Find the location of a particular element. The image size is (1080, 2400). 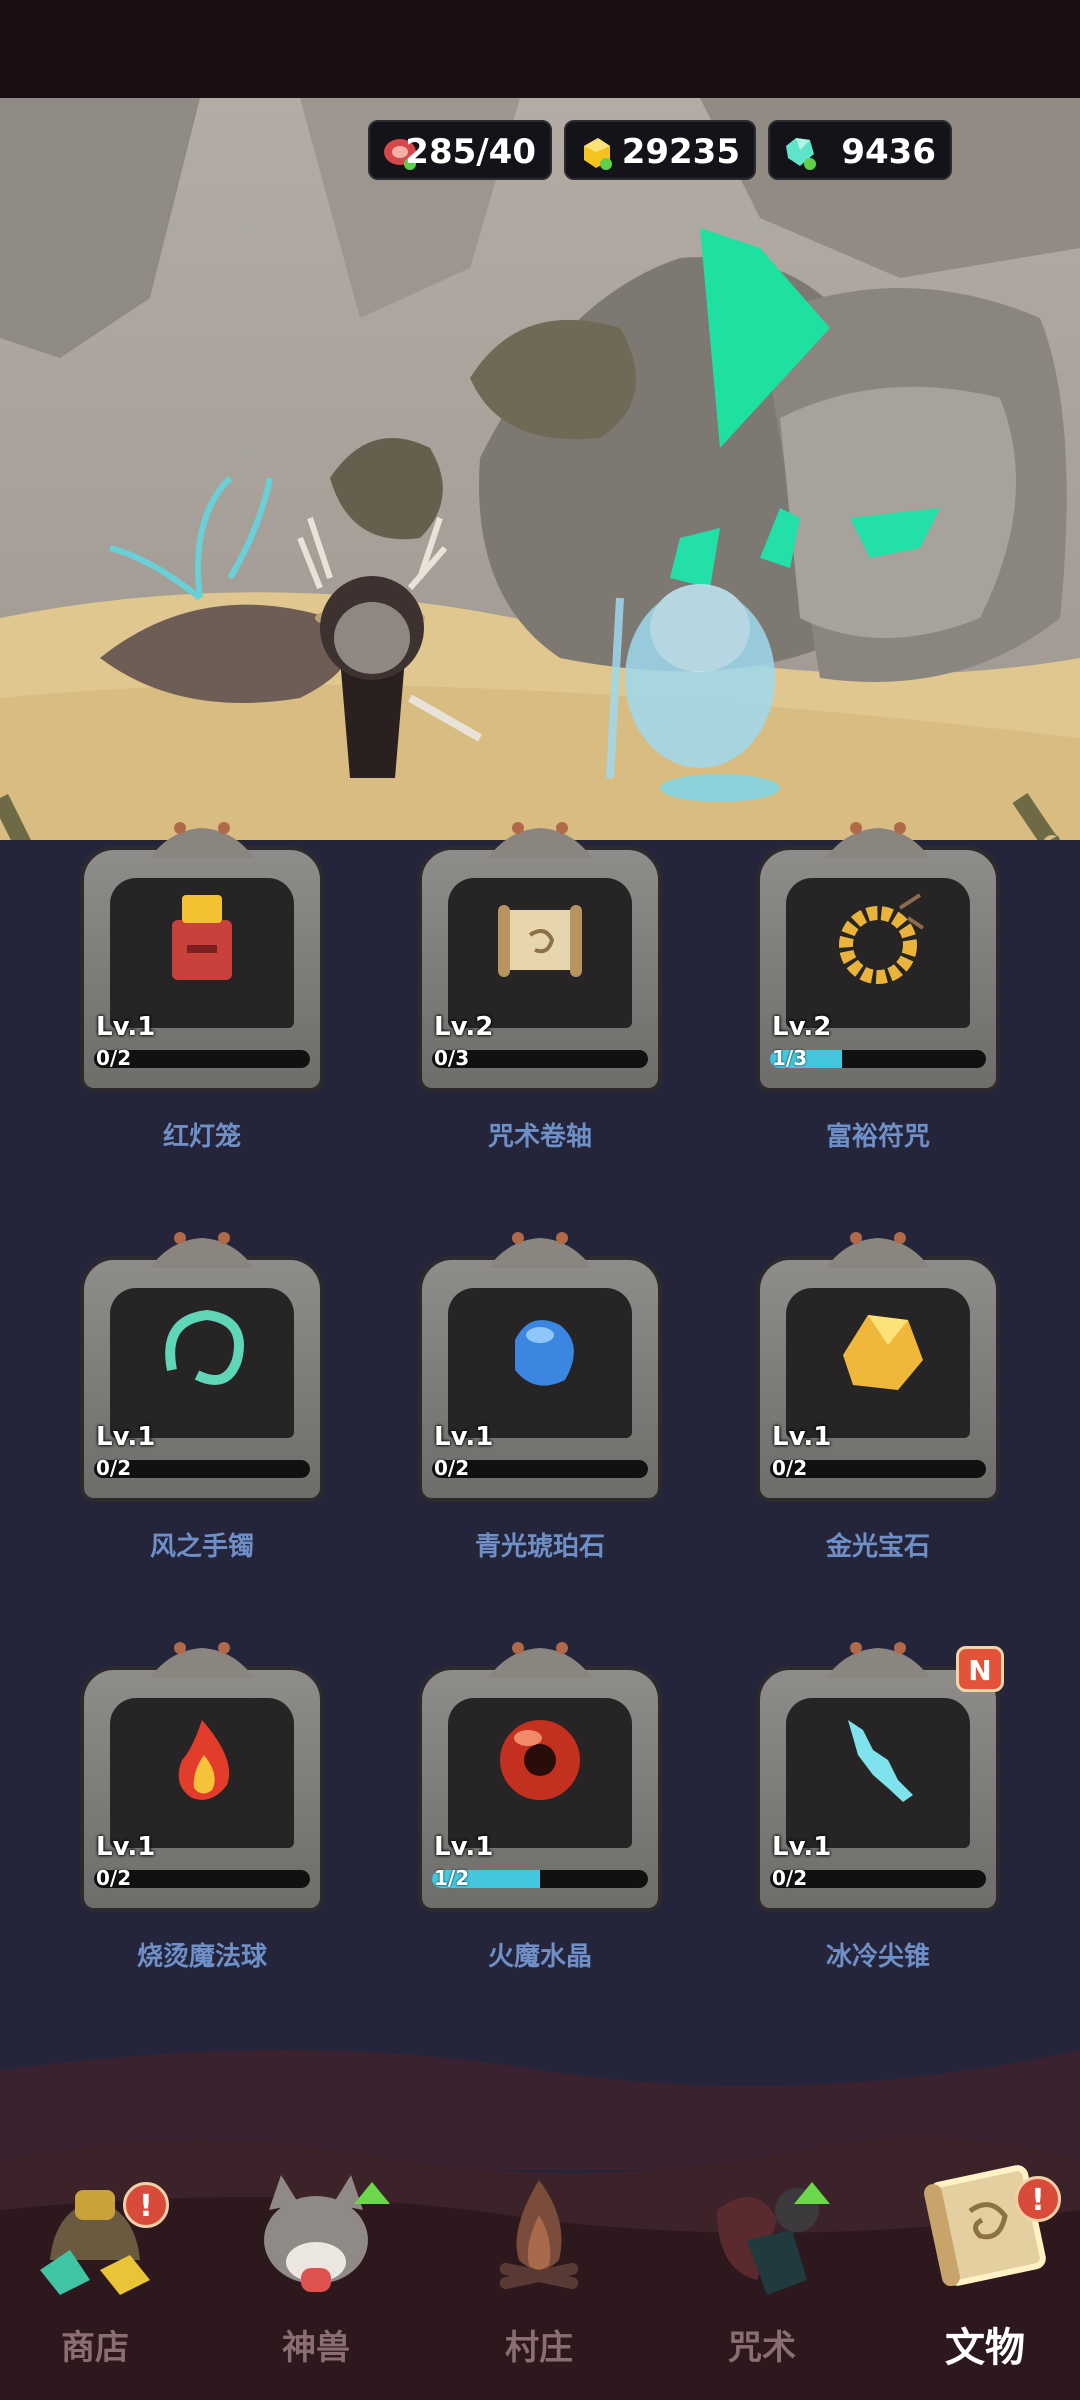

artifact-name: 青光琥珀石 is located at coordinates (539, 1547).